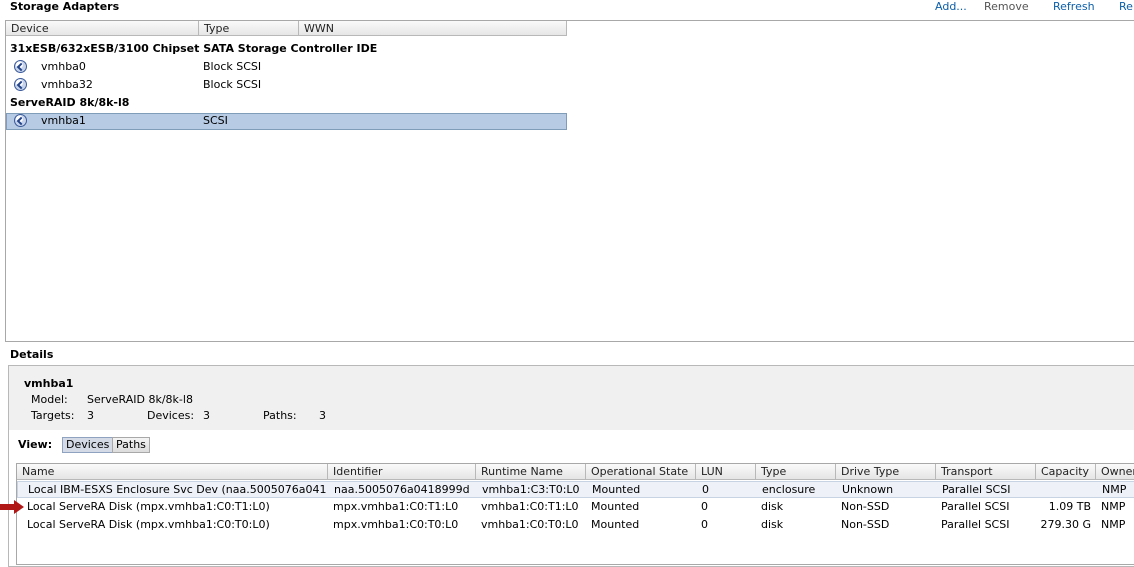 Image resolution: width=1134 pixels, height=567 pixels. What do you see at coordinates (63, 66) in the screenshot?
I see `adapter-device: vmhba0` at bounding box center [63, 66].